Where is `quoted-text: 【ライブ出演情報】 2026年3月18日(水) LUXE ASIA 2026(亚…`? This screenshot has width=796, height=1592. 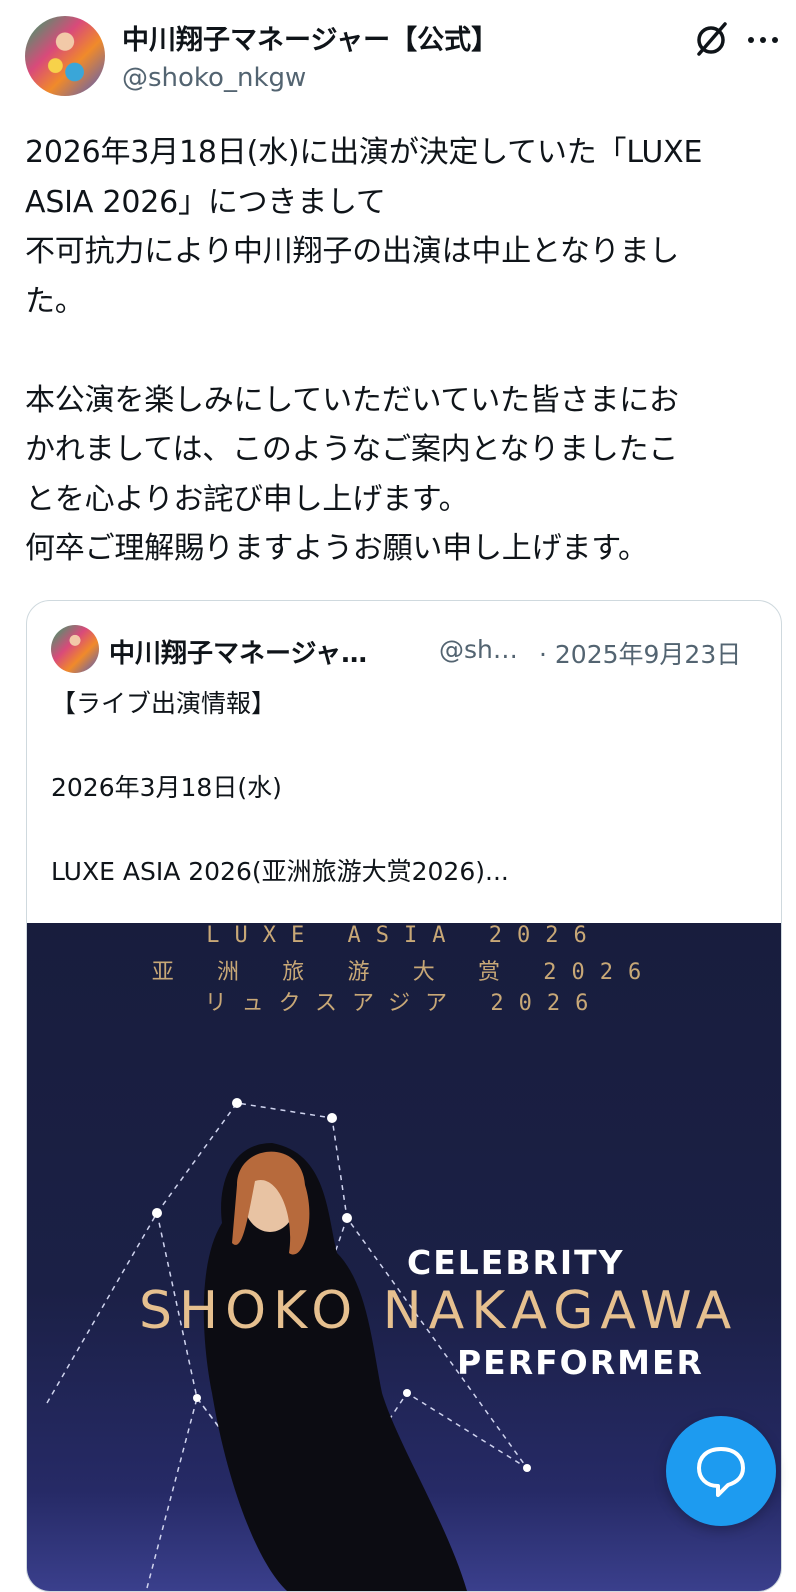 quoted-text: 【ライブ出演情報】 2026年3月18日(水) LUXE ASIA 2026(亚… is located at coordinates (401, 788).